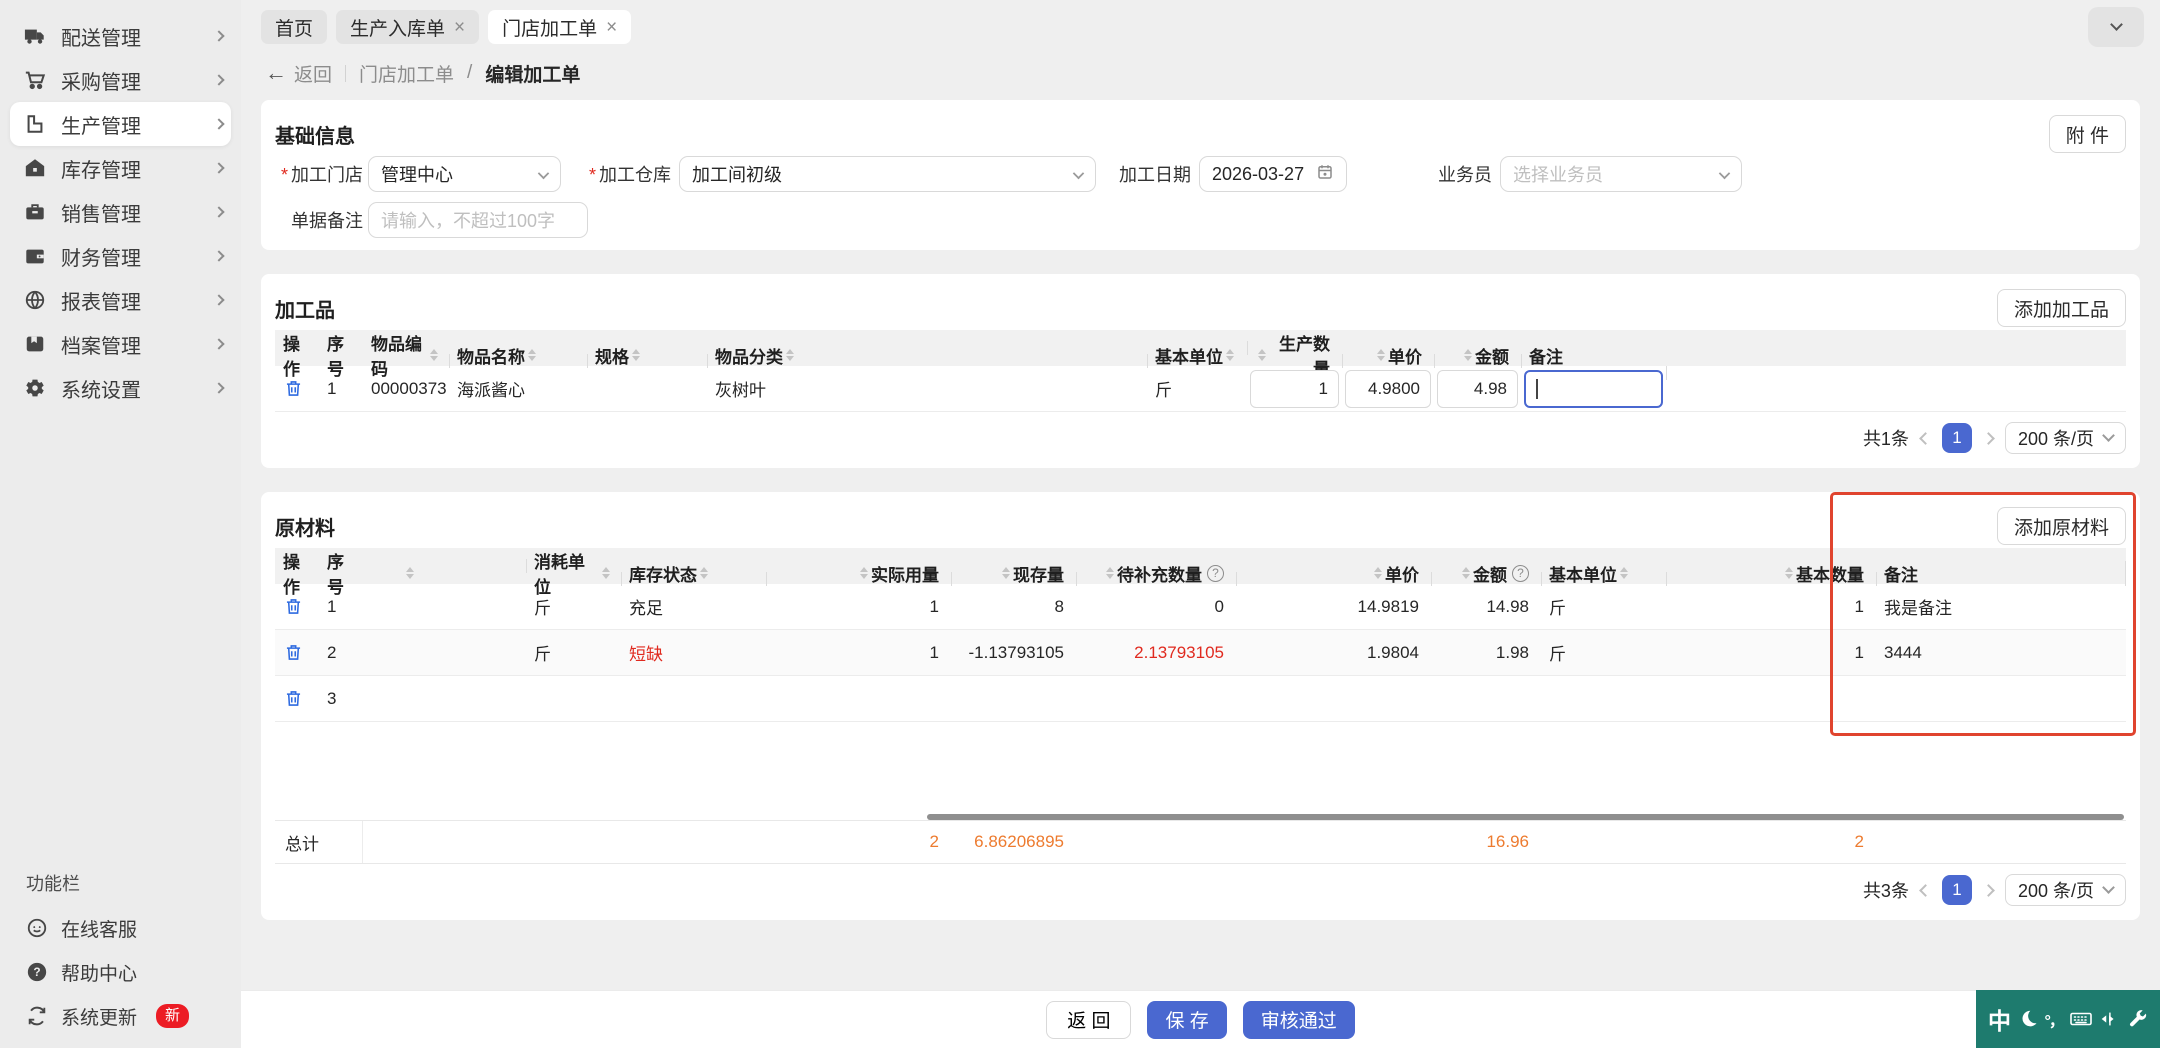  What do you see at coordinates (298, 73) in the screenshot?
I see `back-link: ← 返回` at bounding box center [298, 73].